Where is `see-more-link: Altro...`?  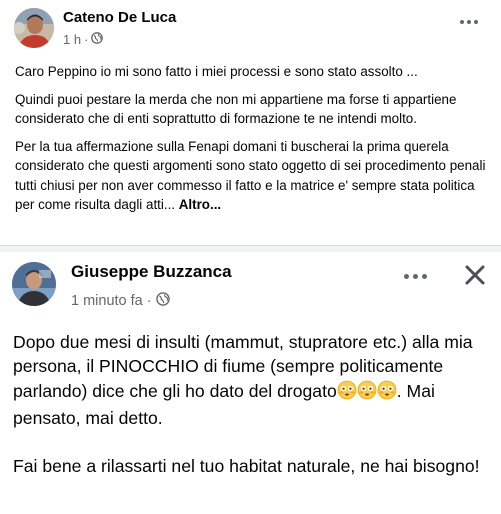
see-more-link: Altro... is located at coordinates (200, 204).